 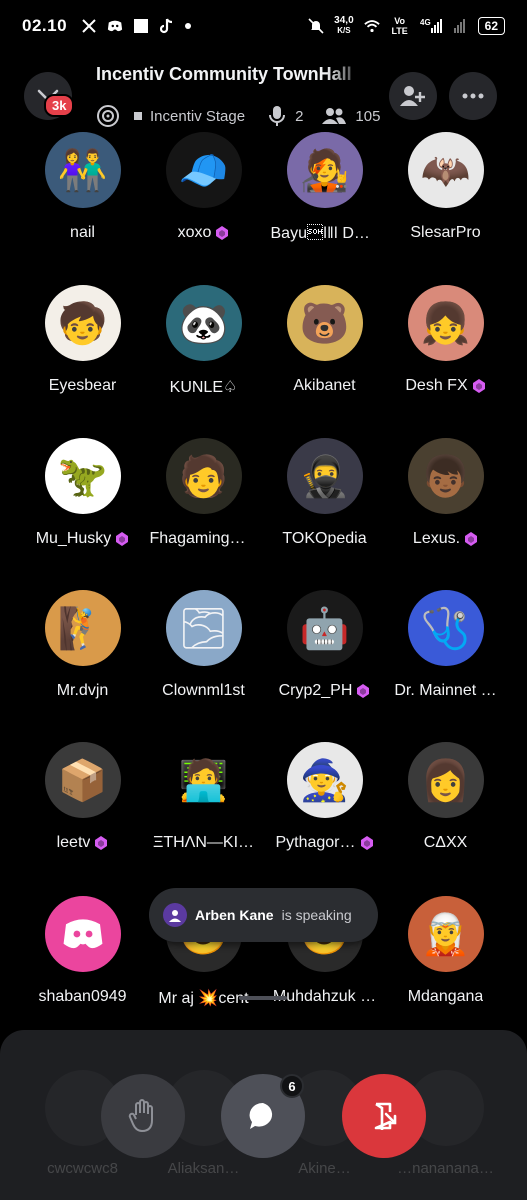 I want to click on participant-tile: 🧗 Mr.dvjn, so click(x=82, y=645).